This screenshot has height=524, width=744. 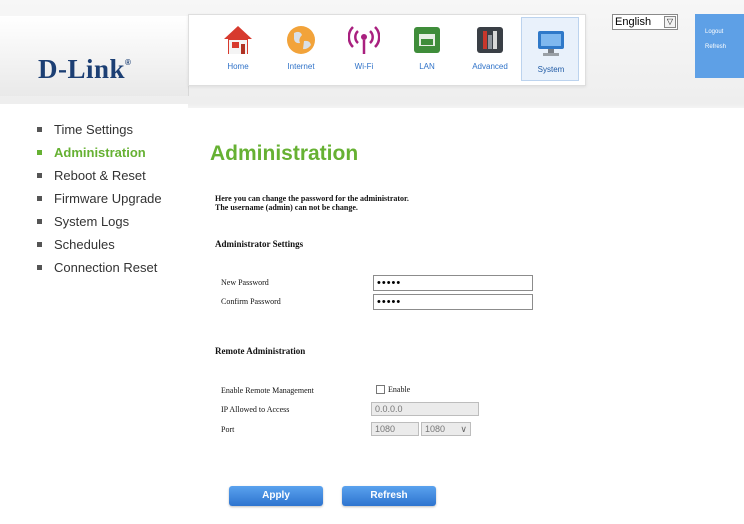 I want to click on nav-internet-label: Internet, so click(x=301, y=66).